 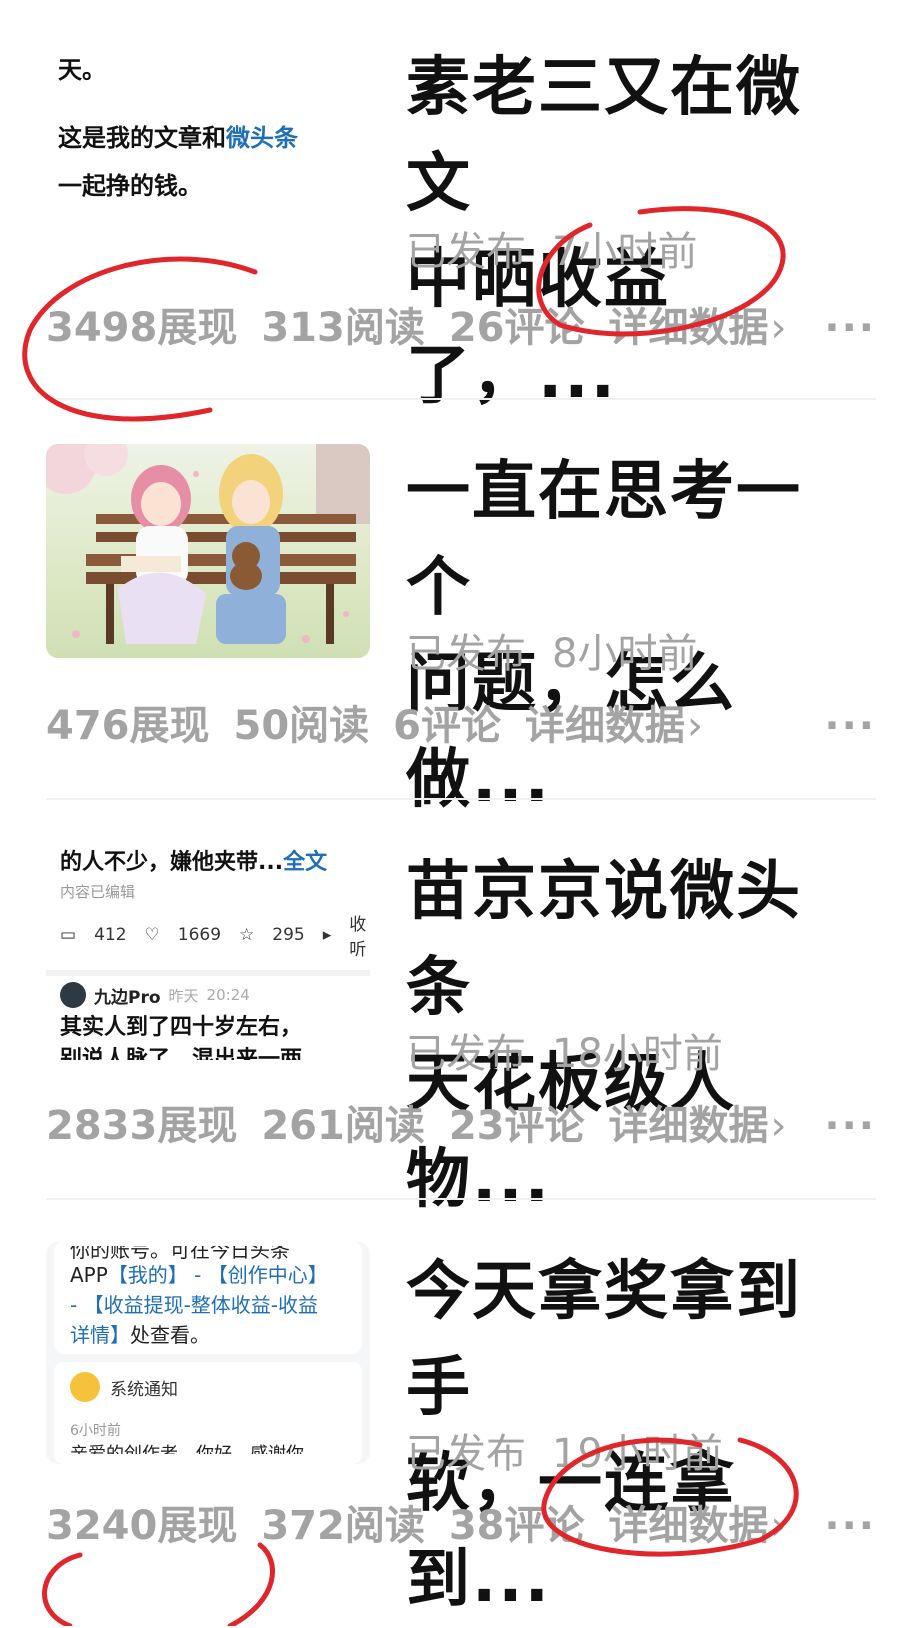 What do you see at coordinates (447, 726) in the screenshot?
I see `comments-count: 6评论` at bounding box center [447, 726].